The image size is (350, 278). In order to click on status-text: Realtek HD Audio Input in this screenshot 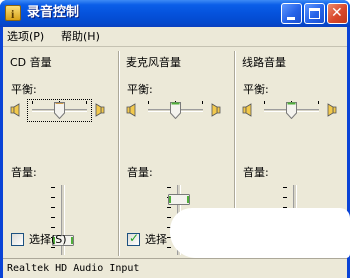, I will do `click(73, 268)`.